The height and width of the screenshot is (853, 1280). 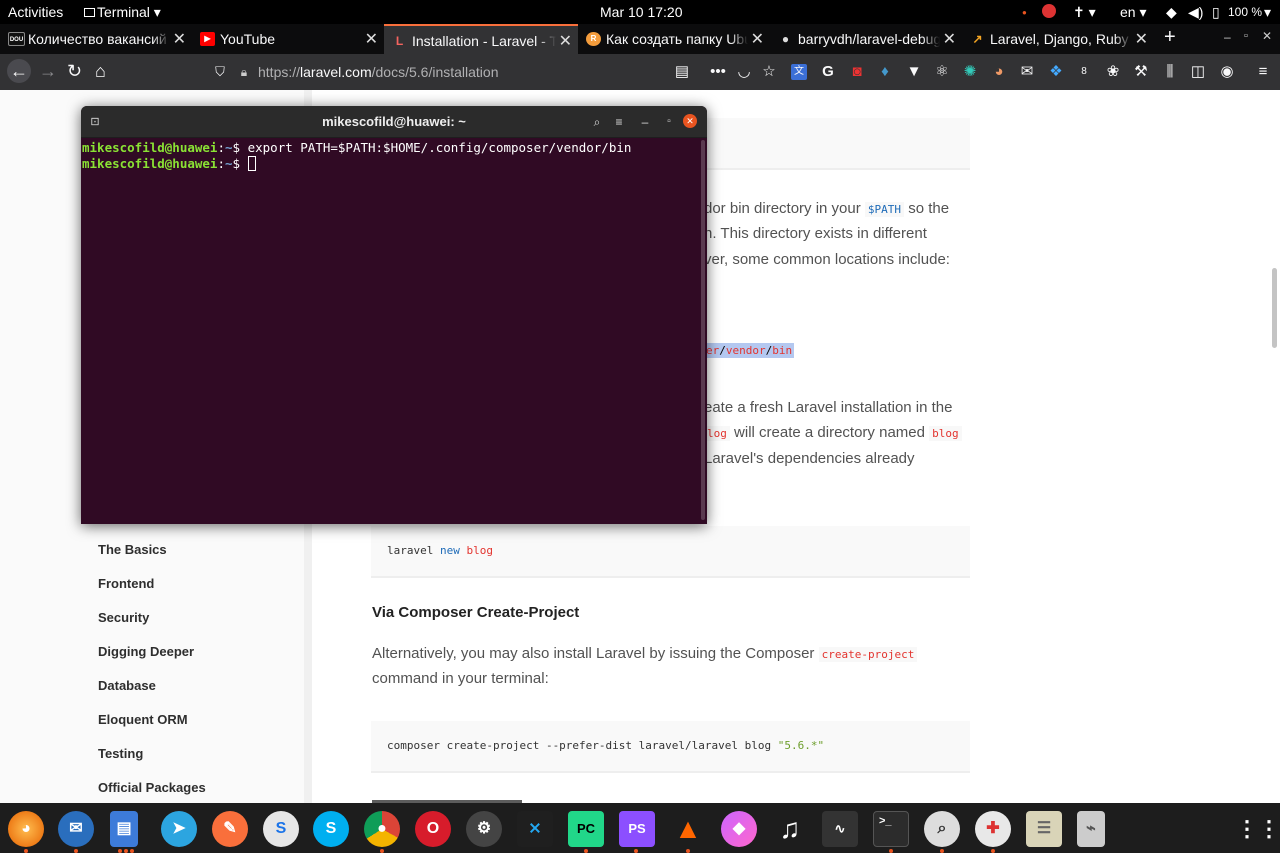 I want to click on usb-drive-icon: ⌁, so click(x=1091, y=829).